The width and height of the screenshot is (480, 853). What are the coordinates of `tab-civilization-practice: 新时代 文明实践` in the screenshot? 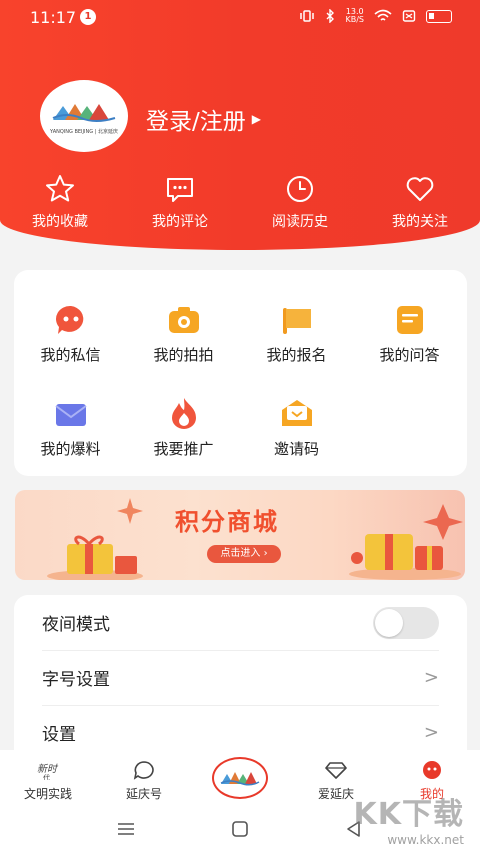 It's located at (48, 780).